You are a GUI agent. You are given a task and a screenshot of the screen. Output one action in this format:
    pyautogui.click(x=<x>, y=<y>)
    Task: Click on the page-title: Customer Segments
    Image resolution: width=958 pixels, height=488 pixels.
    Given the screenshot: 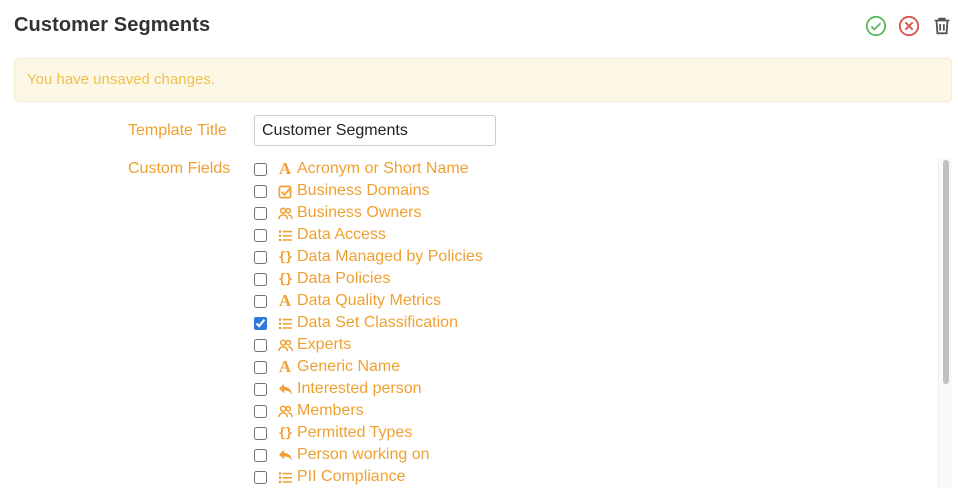 What is the action you would take?
    pyautogui.click(x=112, y=25)
    